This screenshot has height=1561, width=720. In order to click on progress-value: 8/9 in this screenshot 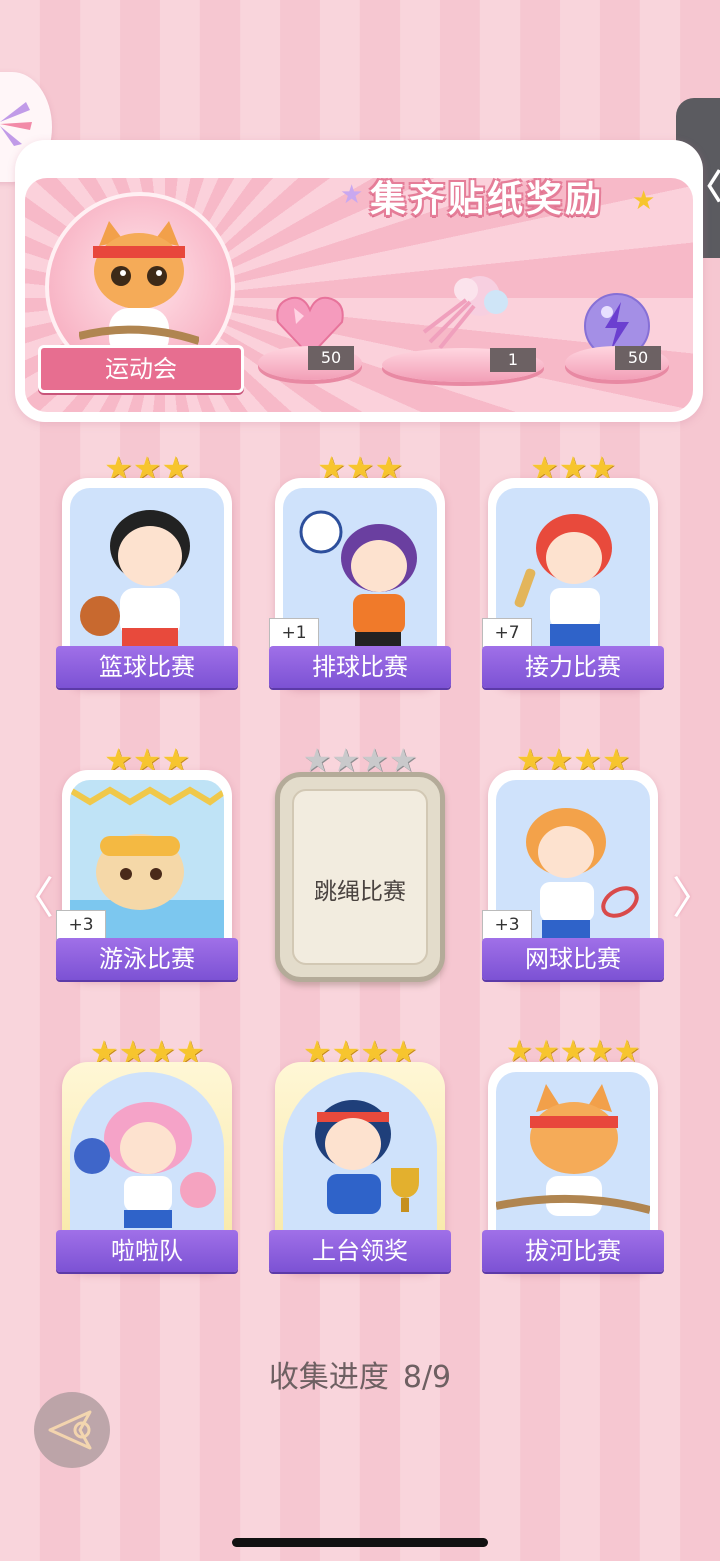, I will do `click(427, 1377)`.